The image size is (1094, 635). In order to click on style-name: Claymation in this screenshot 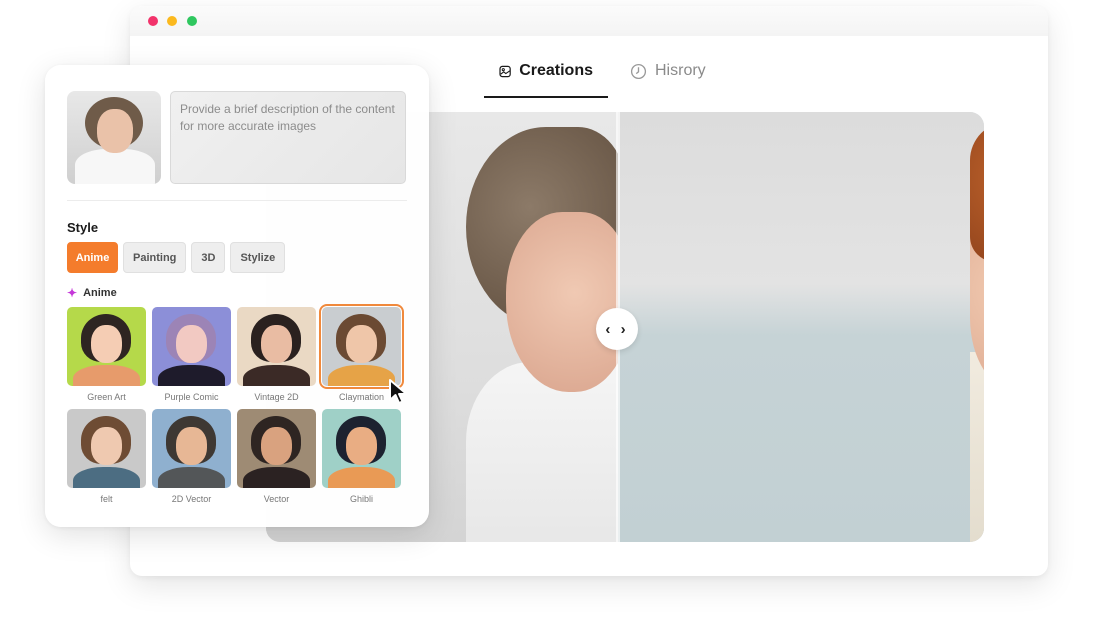, I will do `click(361, 397)`.